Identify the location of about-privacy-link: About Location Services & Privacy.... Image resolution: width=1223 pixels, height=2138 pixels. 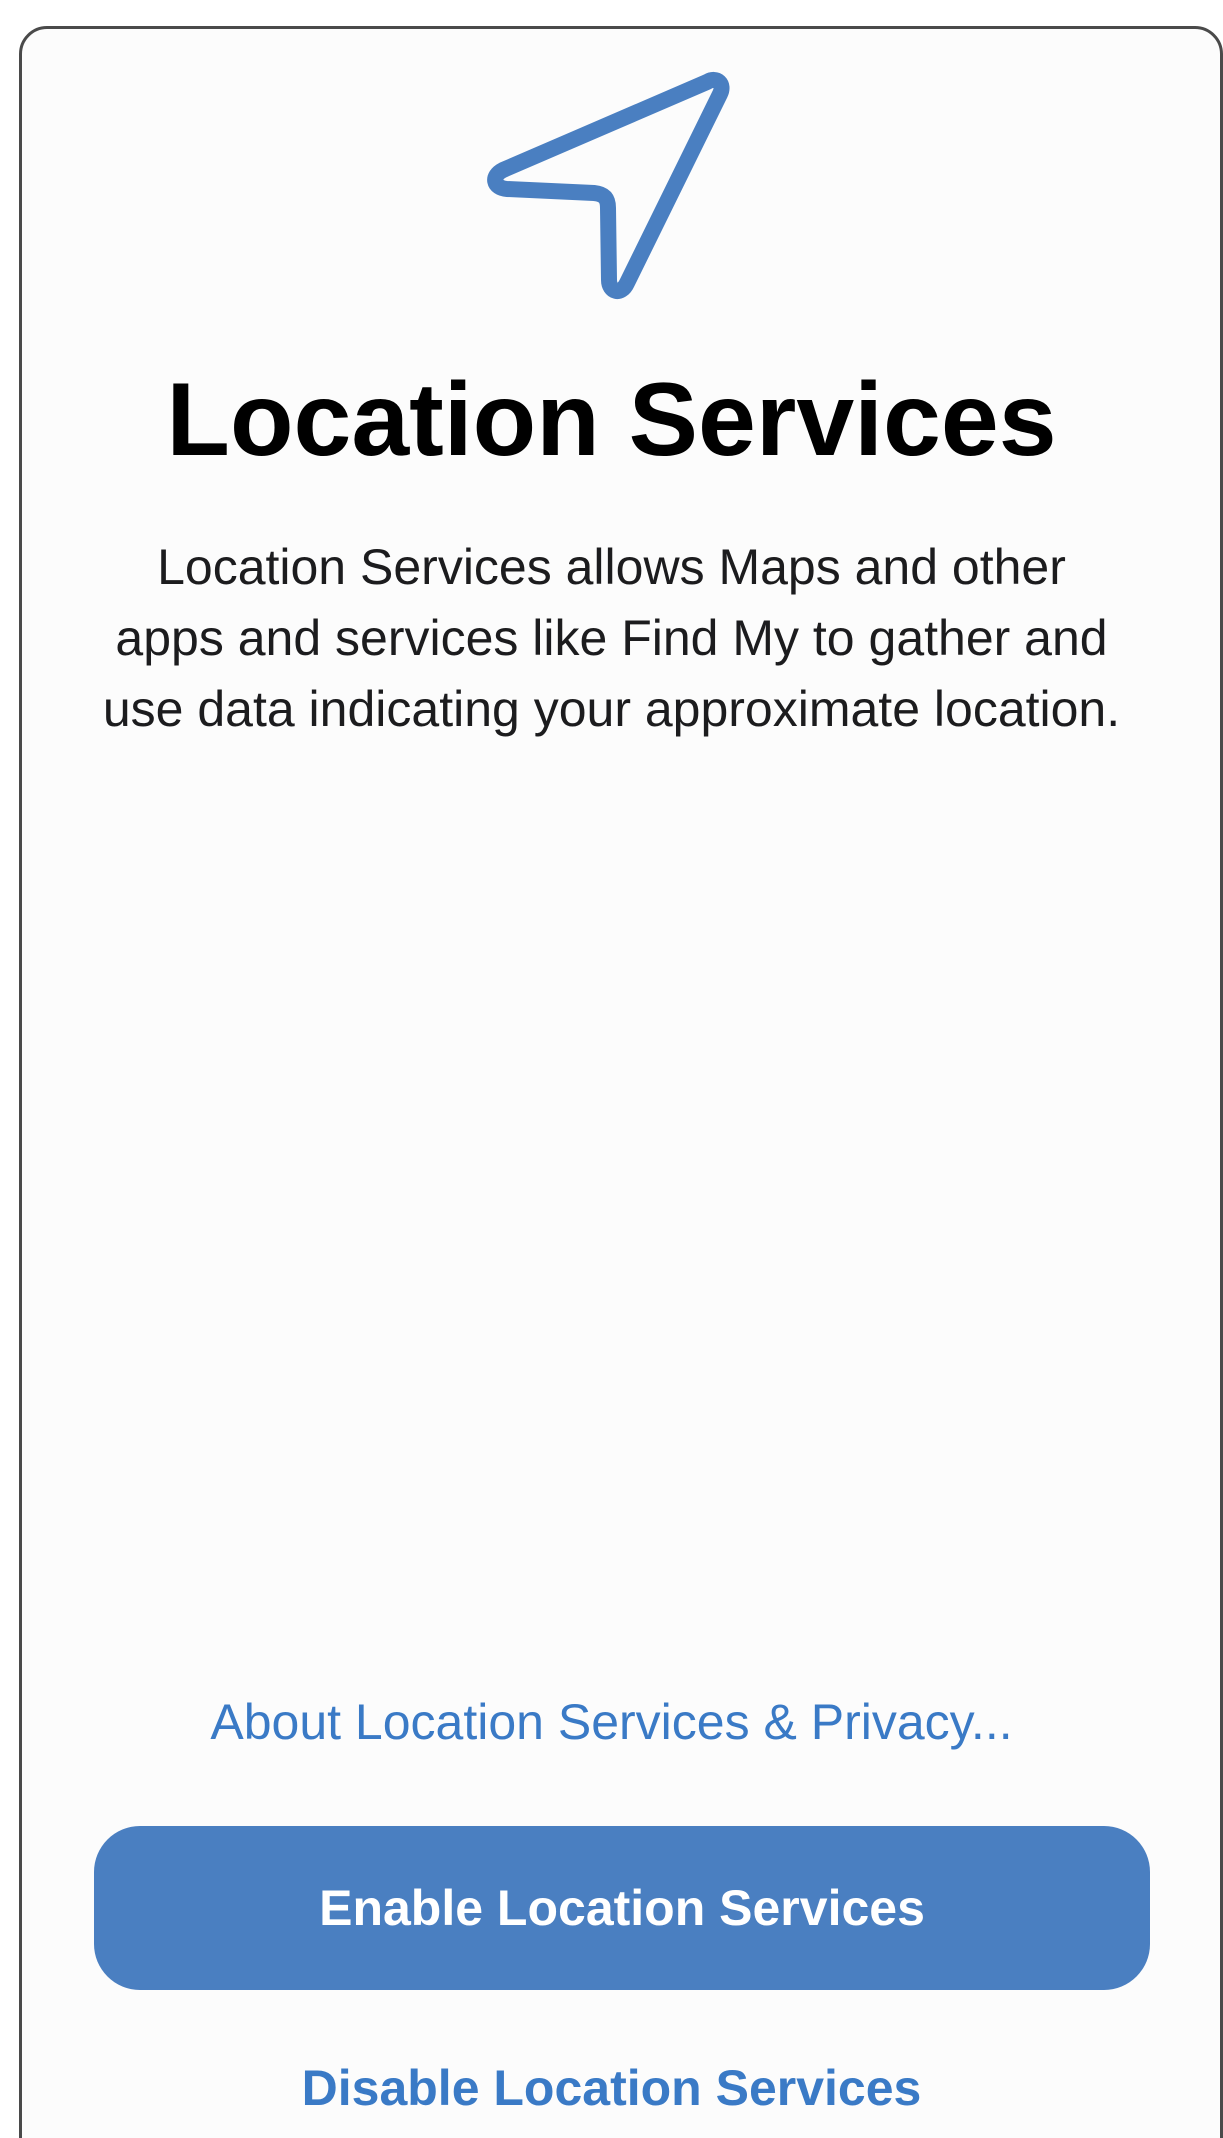
(611, 1722).